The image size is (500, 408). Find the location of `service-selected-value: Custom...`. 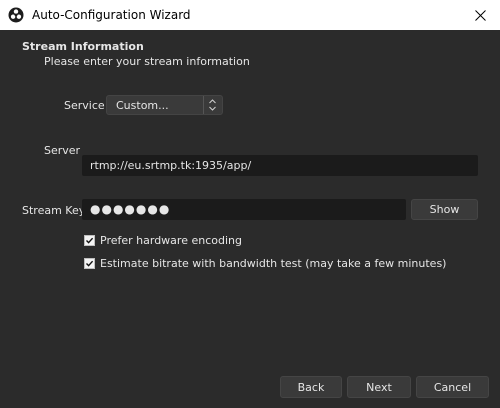

service-selected-value: Custom... is located at coordinates (142, 105).